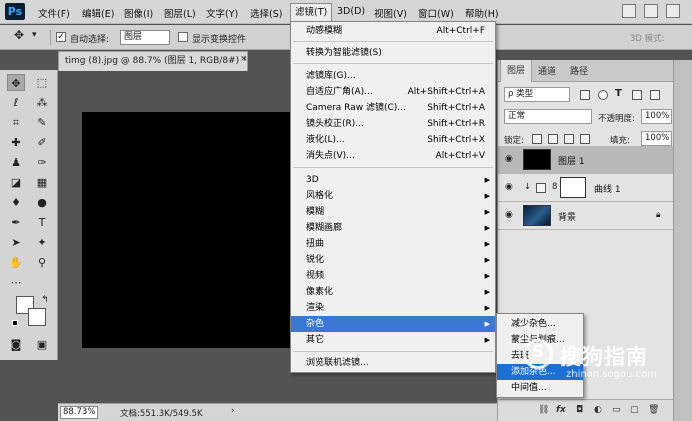  What do you see at coordinates (393, 196) in the screenshot?
I see `filter-item-stylize: 风格化 ▶` at bounding box center [393, 196].